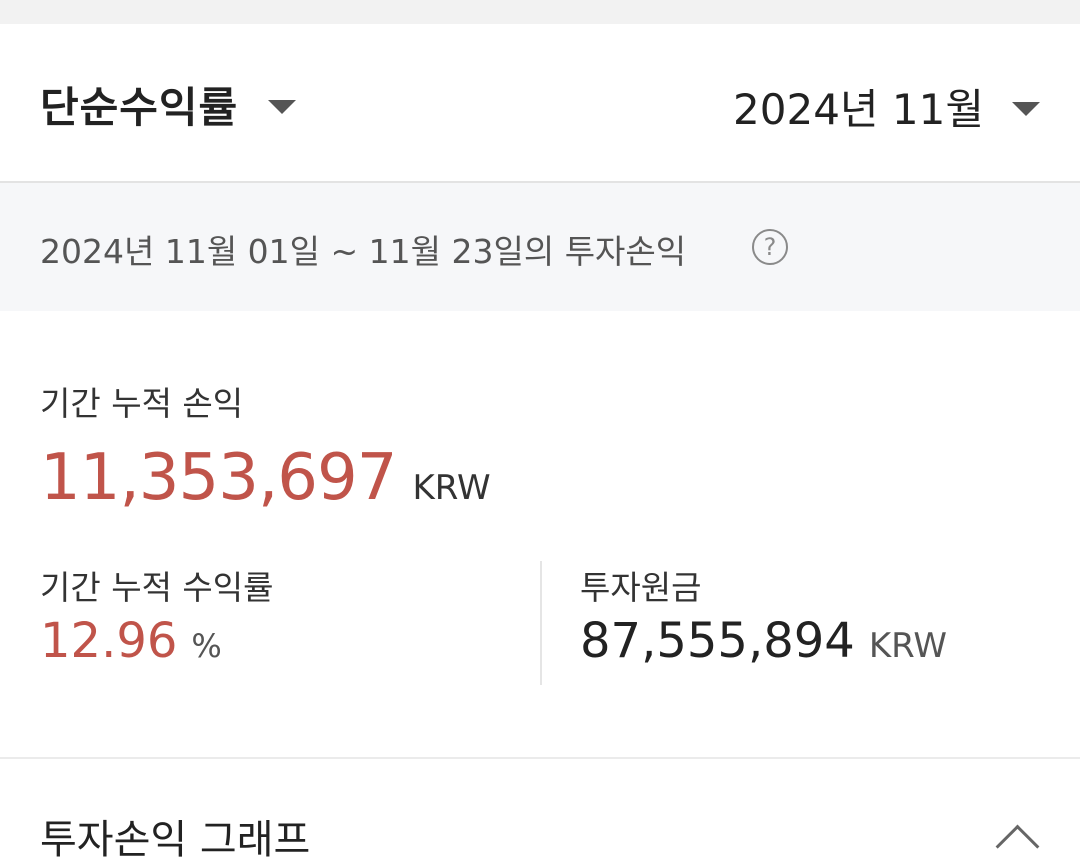 This screenshot has height=868, width=1080. I want to click on cumulative-profit-label: 기간 누적 손익, so click(142, 403).